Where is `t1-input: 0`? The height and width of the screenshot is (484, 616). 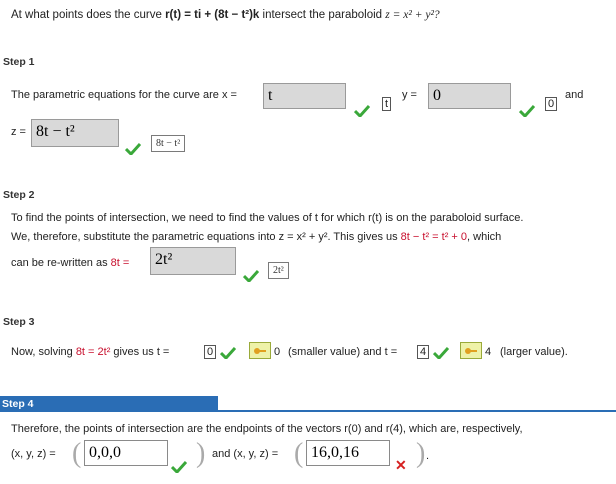 t1-input: 0 is located at coordinates (210, 352).